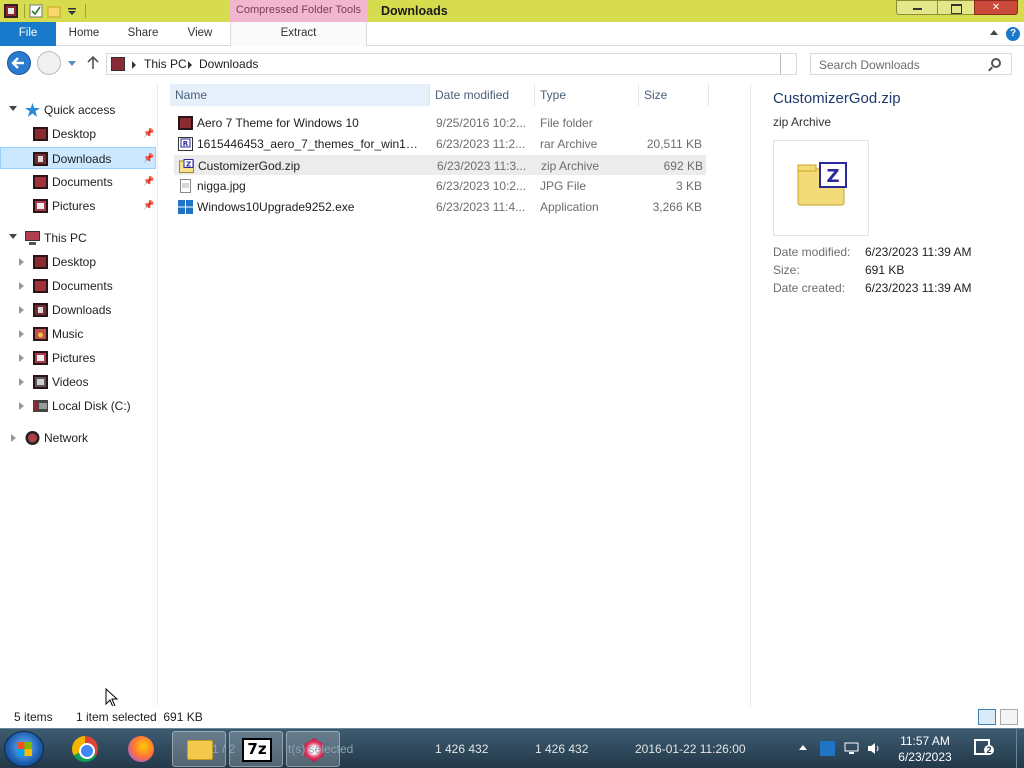  I want to click on file-type: zip Archive, so click(570, 166).